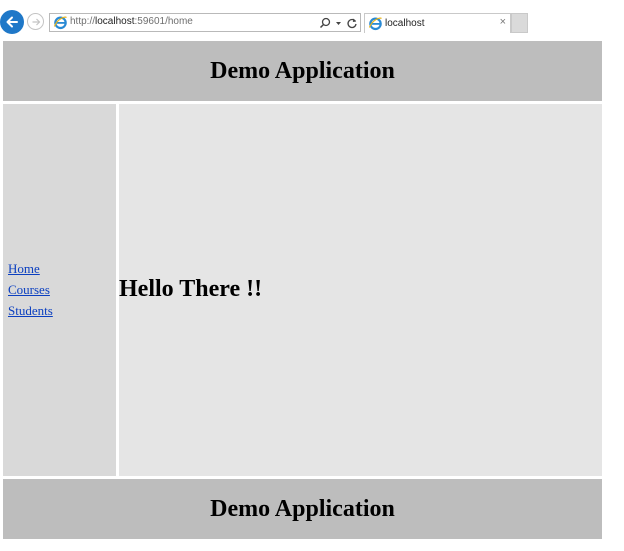 The width and height of the screenshot is (624, 551). What do you see at coordinates (59, 290) in the screenshot?
I see `sidebar: Home Courses Students` at bounding box center [59, 290].